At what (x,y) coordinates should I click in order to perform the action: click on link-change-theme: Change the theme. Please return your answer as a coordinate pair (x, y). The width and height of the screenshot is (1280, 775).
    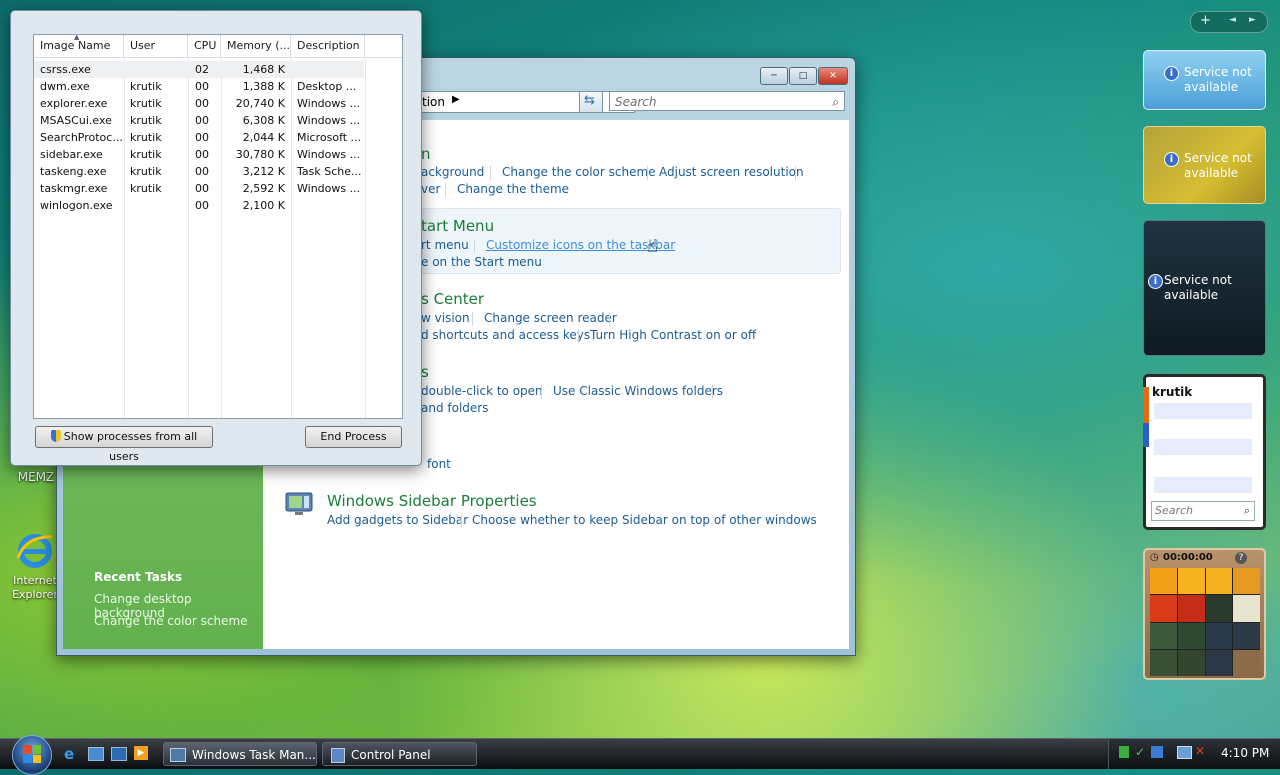
    Looking at the image, I should click on (513, 189).